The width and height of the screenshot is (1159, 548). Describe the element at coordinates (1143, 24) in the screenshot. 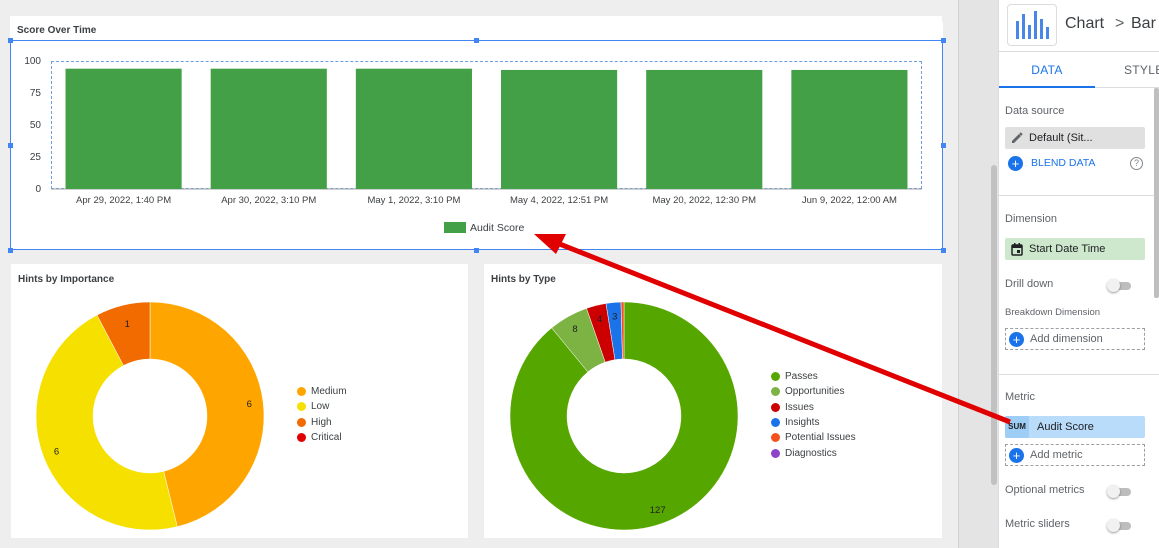

I see `breadcrumb-bar: Bar` at that location.